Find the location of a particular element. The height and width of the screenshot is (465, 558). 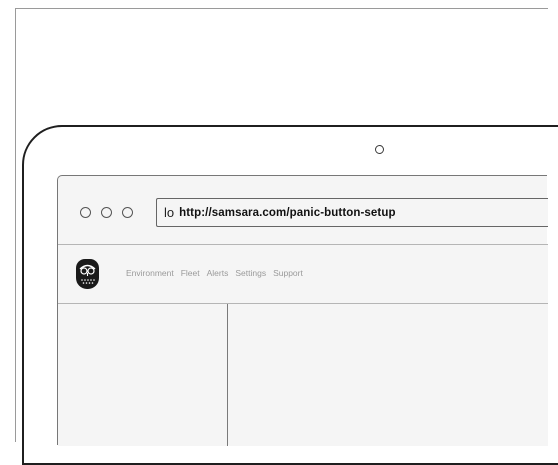

sidebar-panel is located at coordinates (143, 375).